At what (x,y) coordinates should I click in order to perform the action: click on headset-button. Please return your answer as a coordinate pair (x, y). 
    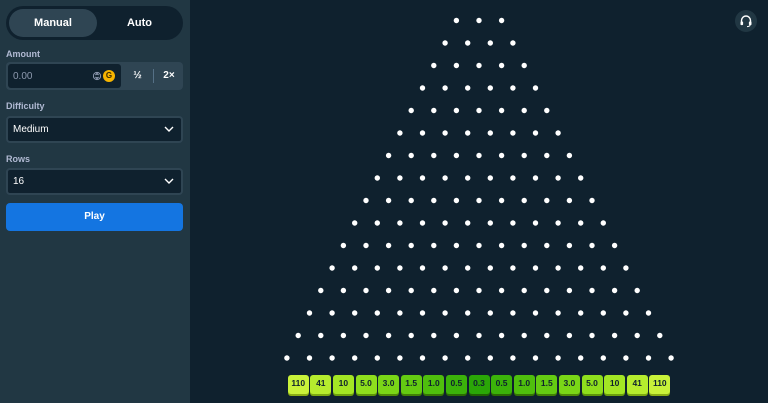
    Looking at the image, I should click on (746, 21).